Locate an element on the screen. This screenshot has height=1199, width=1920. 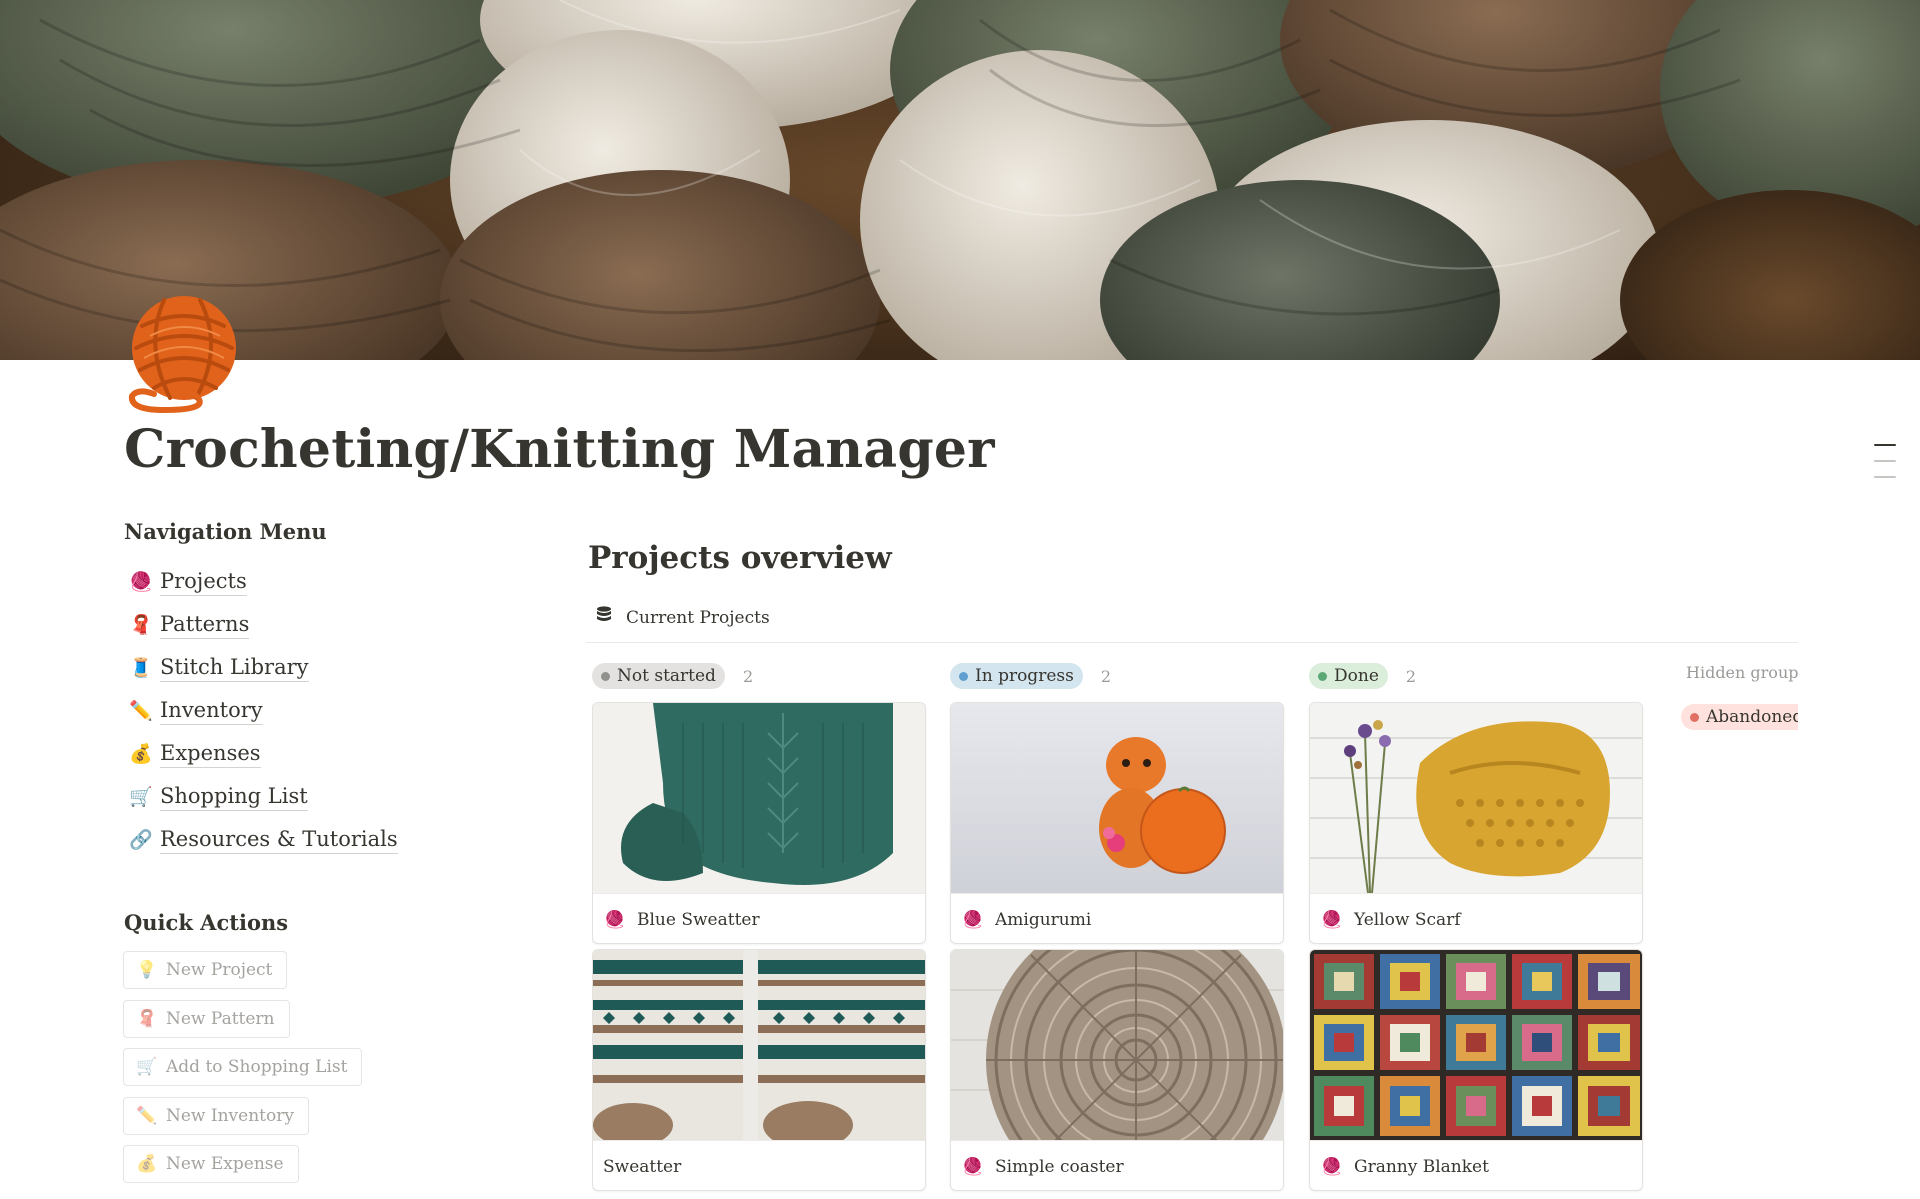
board-group-header: Done 2 is located at coordinates (1362, 676).